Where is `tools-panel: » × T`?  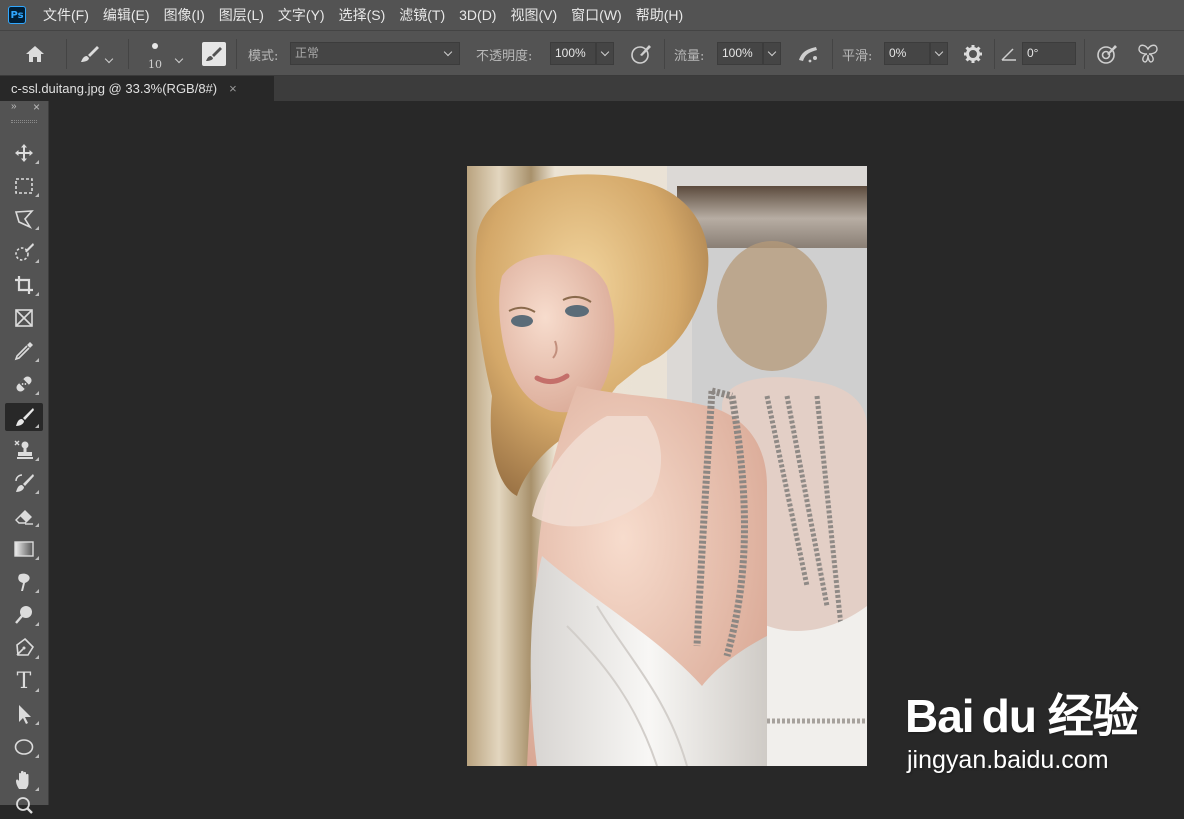 tools-panel: » × T is located at coordinates (24, 457).